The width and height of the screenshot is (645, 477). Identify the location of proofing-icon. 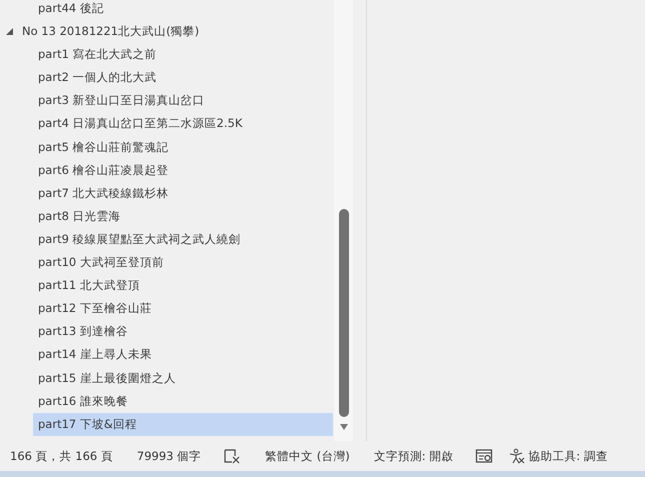
(232, 456).